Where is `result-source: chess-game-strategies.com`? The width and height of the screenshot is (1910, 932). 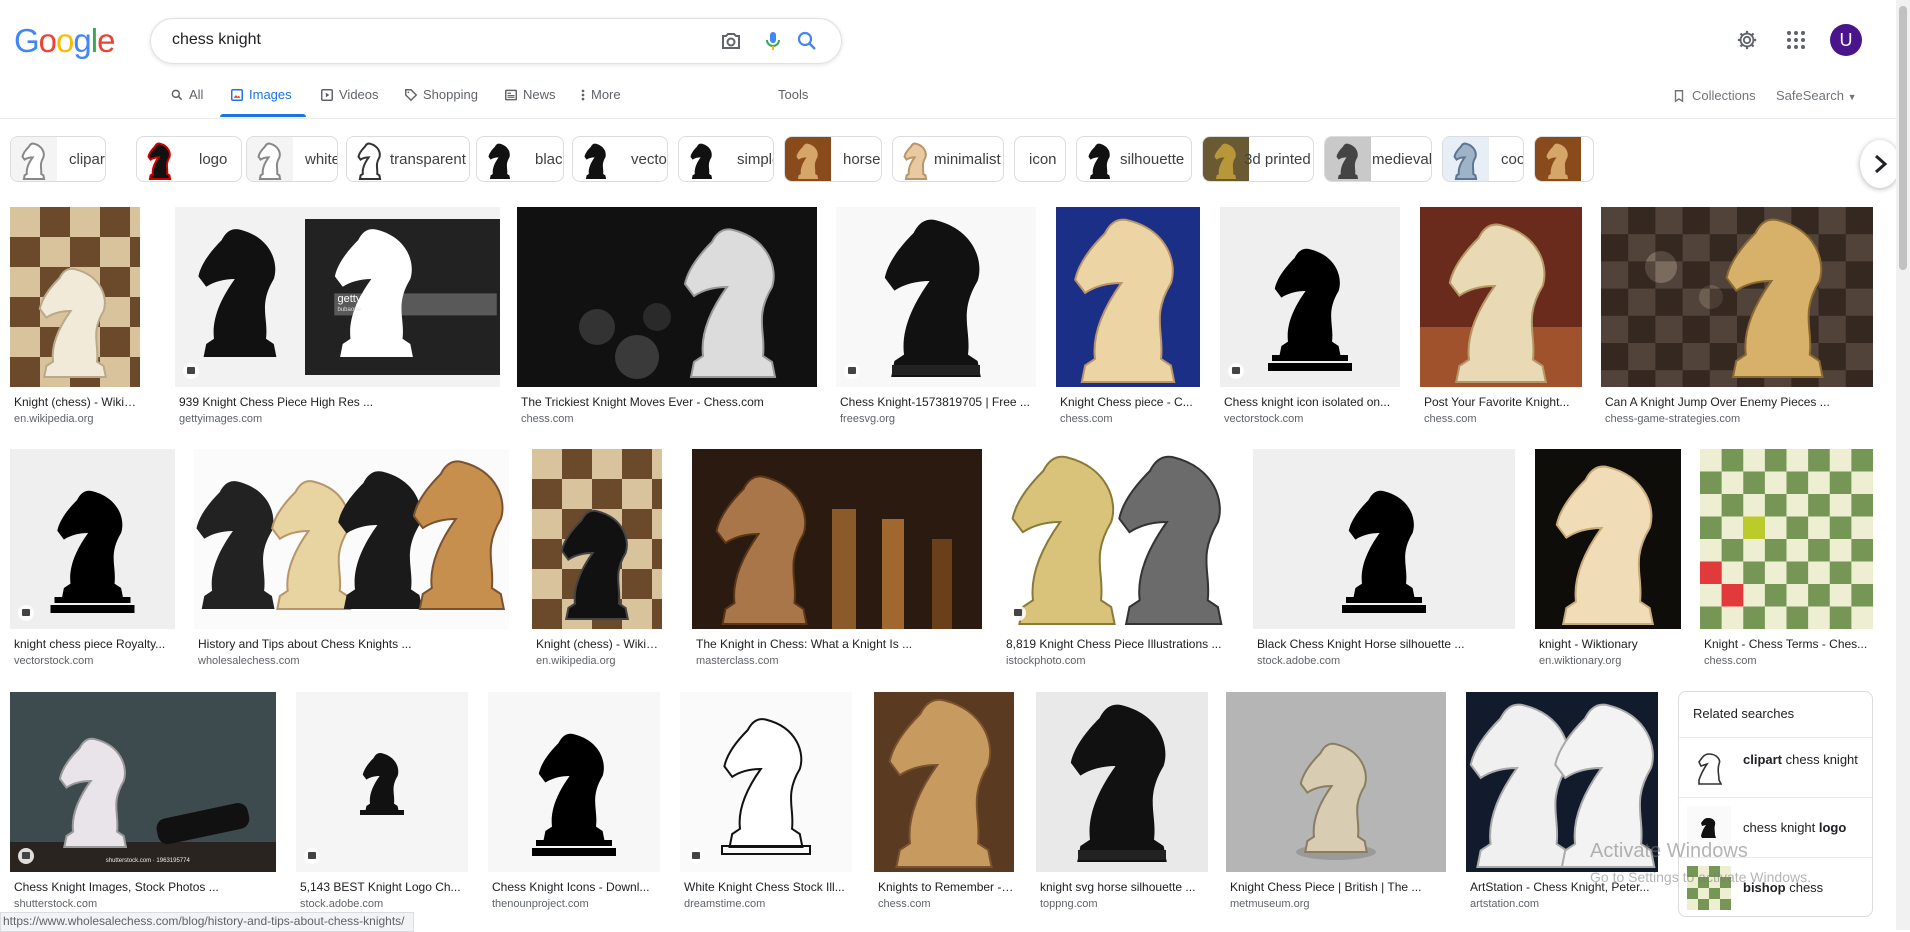
result-source: chess-game-strategies.com is located at coordinates (1739, 419).